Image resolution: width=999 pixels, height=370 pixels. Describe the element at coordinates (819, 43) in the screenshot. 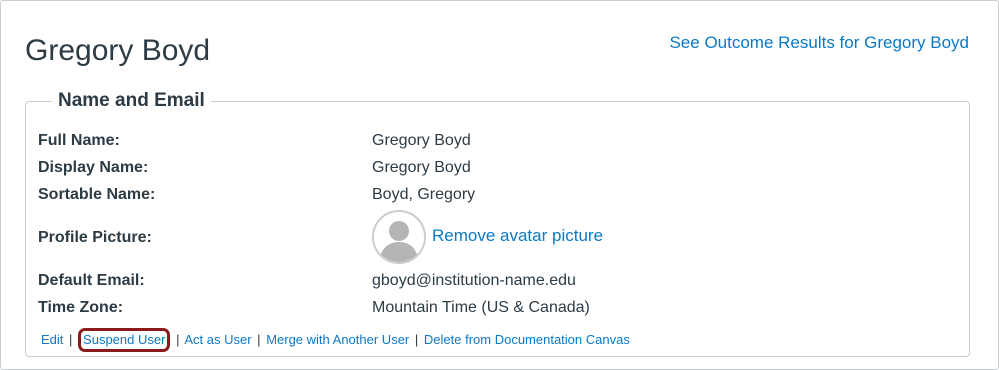

I see `see-outcome-results-link: See Outcome Results for Gregory Boyd` at that location.